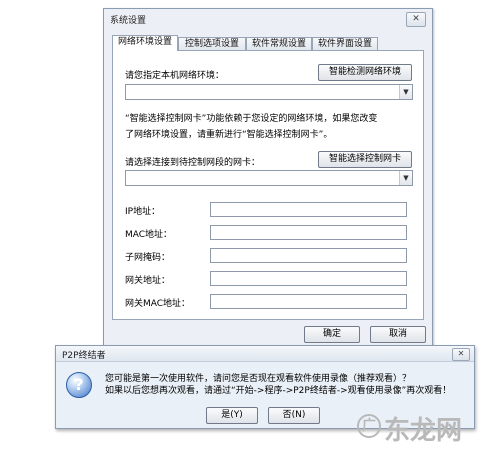 The height and width of the screenshot is (455, 500). I want to click on note-line-2: 了网络环境设置，请重新进行“智能选择控制网卡”。, so click(229, 135).